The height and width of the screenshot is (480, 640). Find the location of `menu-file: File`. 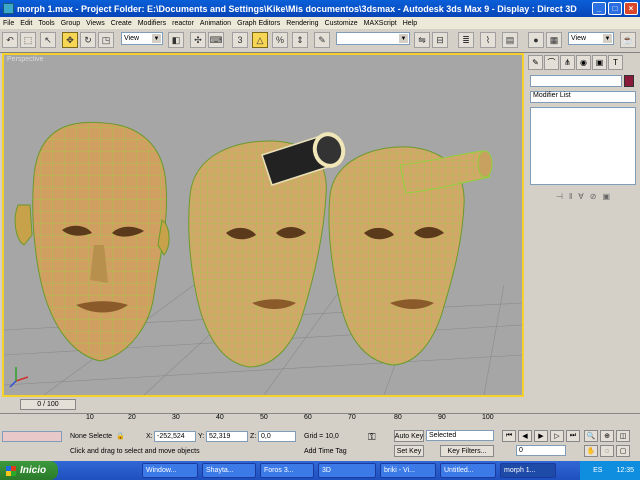

menu-file: File is located at coordinates (8, 23).